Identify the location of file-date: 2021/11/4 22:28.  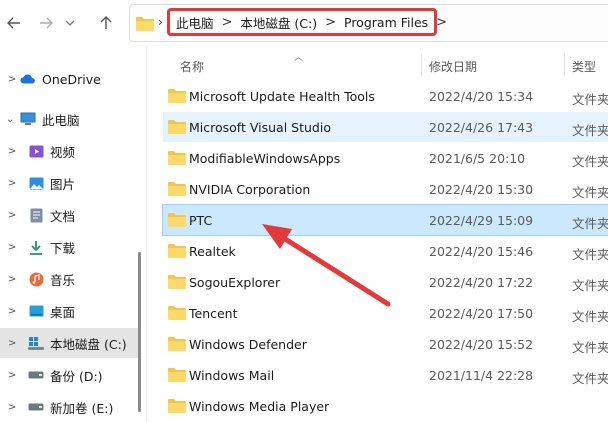
(481, 375).